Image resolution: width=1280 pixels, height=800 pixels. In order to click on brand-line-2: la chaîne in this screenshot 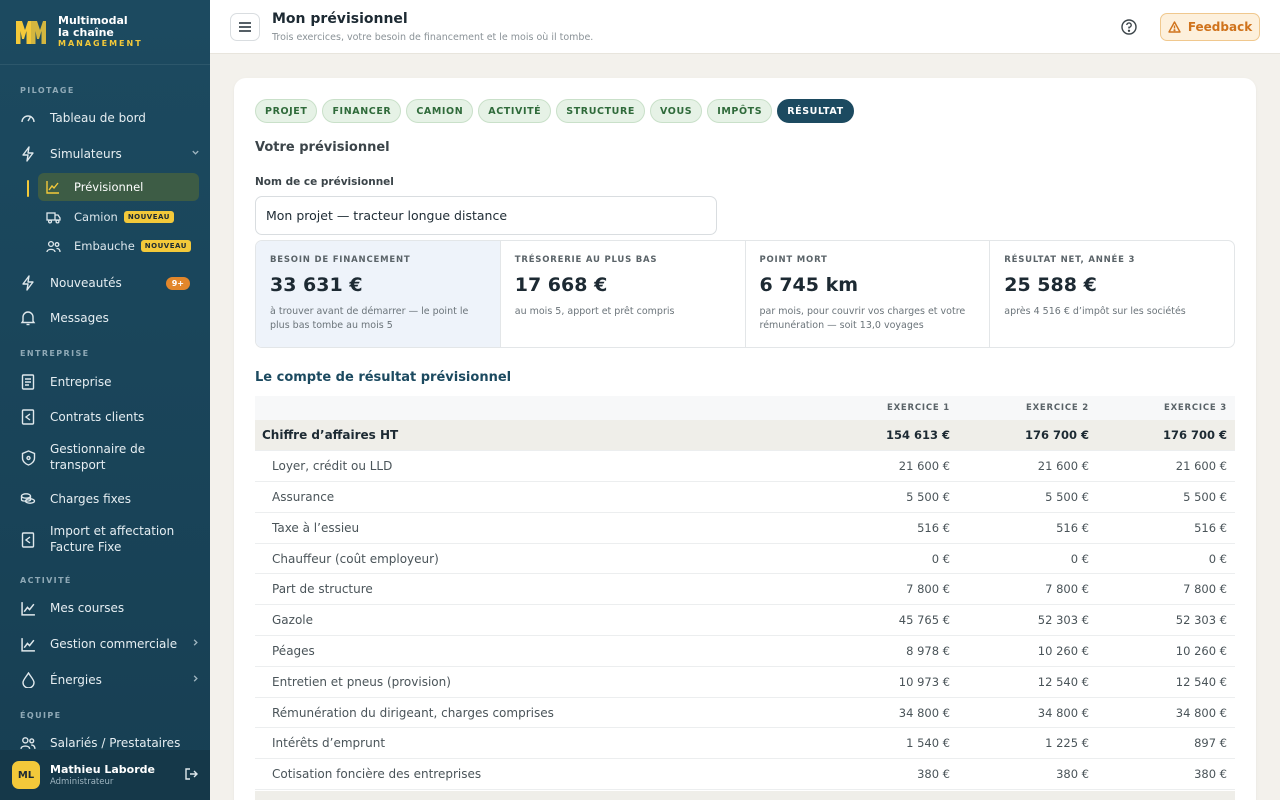, I will do `click(86, 32)`.